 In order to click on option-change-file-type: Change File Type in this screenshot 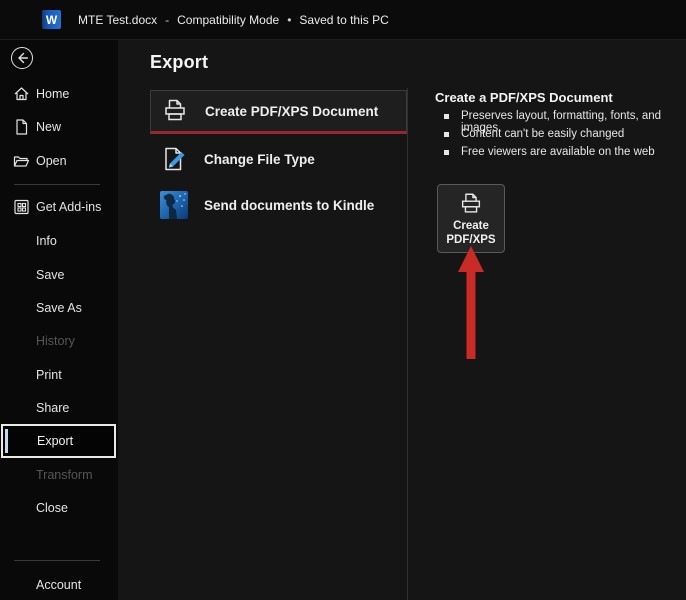, I will do `click(278, 159)`.